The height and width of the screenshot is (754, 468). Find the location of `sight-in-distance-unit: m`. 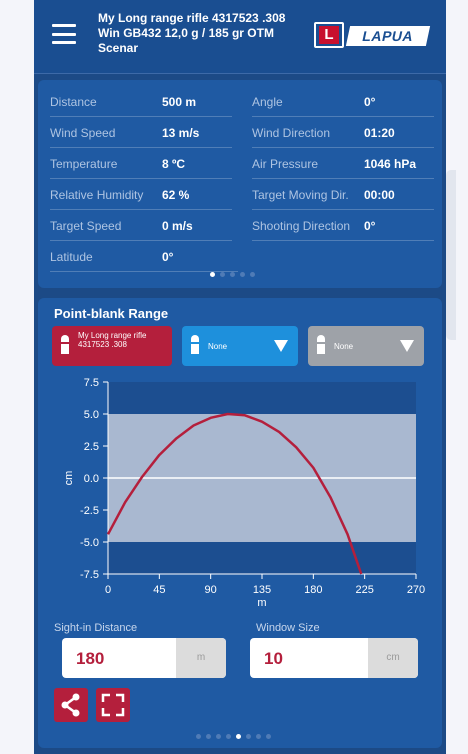

sight-in-distance-unit: m is located at coordinates (201, 658).